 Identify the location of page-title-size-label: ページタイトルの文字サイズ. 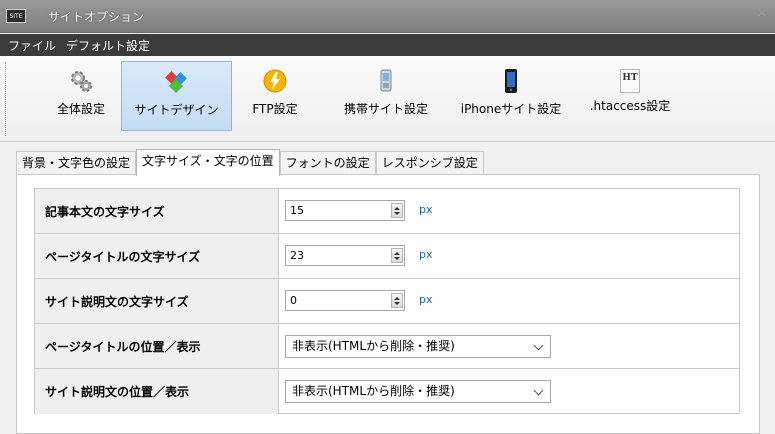
(157, 256).